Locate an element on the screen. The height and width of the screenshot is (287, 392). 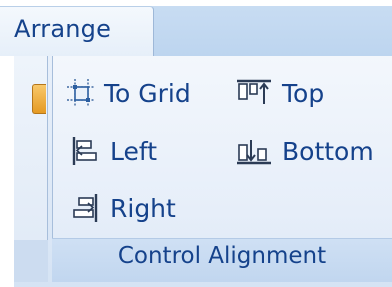
align-left-icon is located at coordinates (84, 151).